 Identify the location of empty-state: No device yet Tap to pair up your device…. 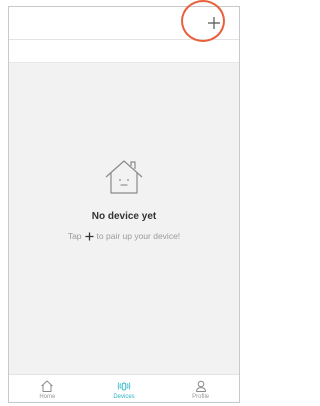
(124, 199).